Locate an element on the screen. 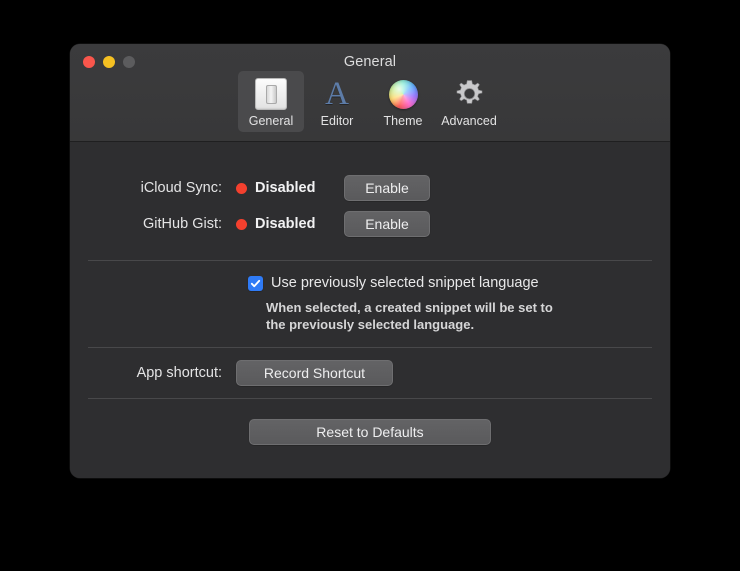 This screenshot has height=571, width=740. gist-status: Disabled is located at coordinates (290, 224).